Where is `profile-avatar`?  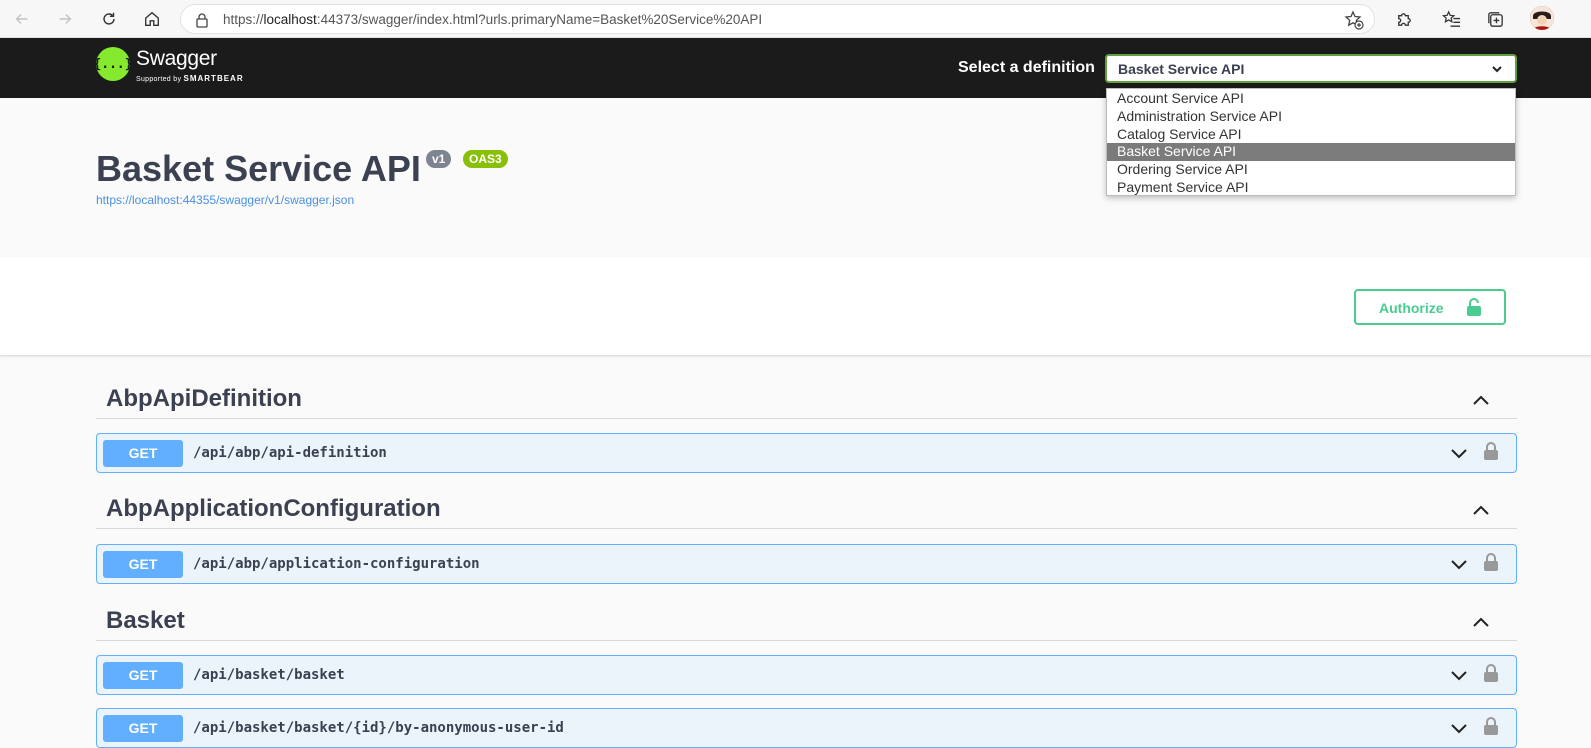 profile-avatar is located at coordinates (1542, 18).